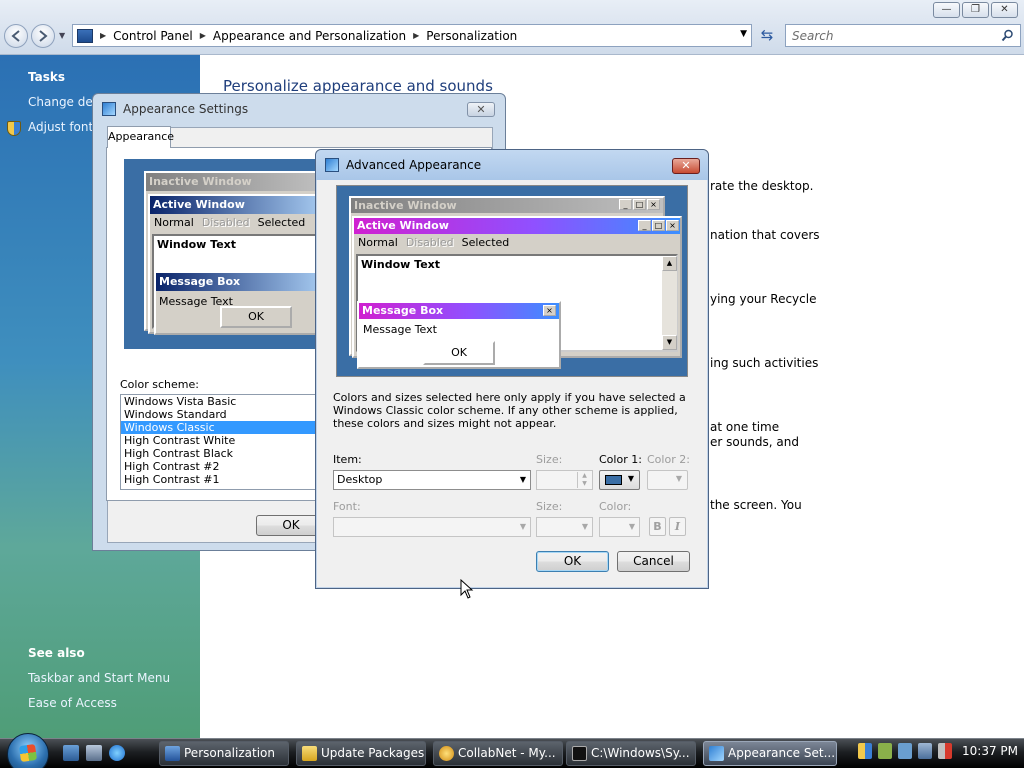  What do you see at coordinates (925, 751) in the screenshot?
I see `network-icon` at bounding box center [925, 751].